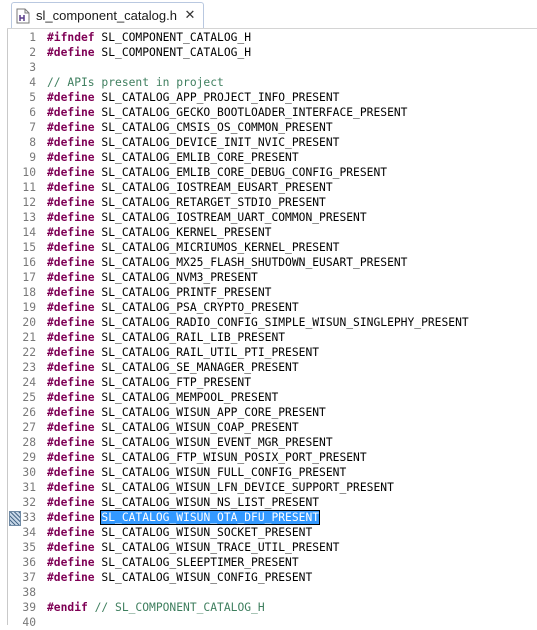  Describe the element at coordinates (29, 367) in the screenshot. I see `line-number: 23` at that location.